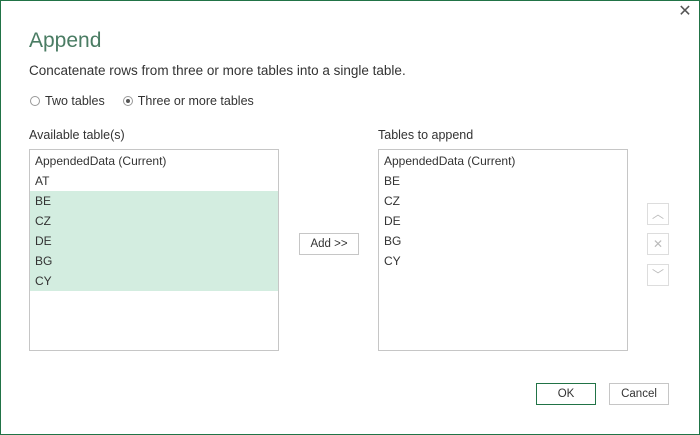 The width and height of the screenshot is (700, 435). I want to click on move-up-button: ︿, so click(658, 214).